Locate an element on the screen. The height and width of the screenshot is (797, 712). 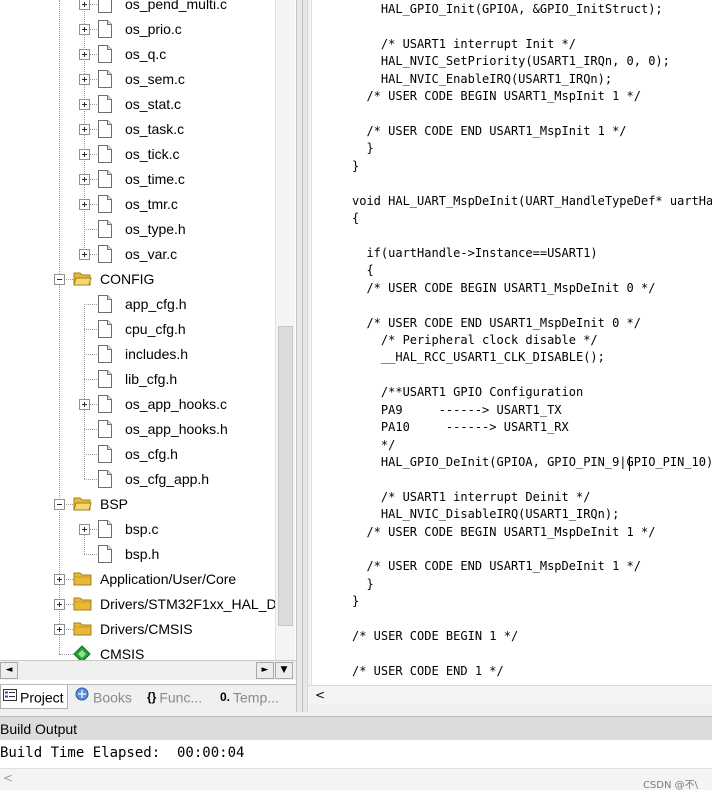
code-line: */ is located at coordinates (374, 444).